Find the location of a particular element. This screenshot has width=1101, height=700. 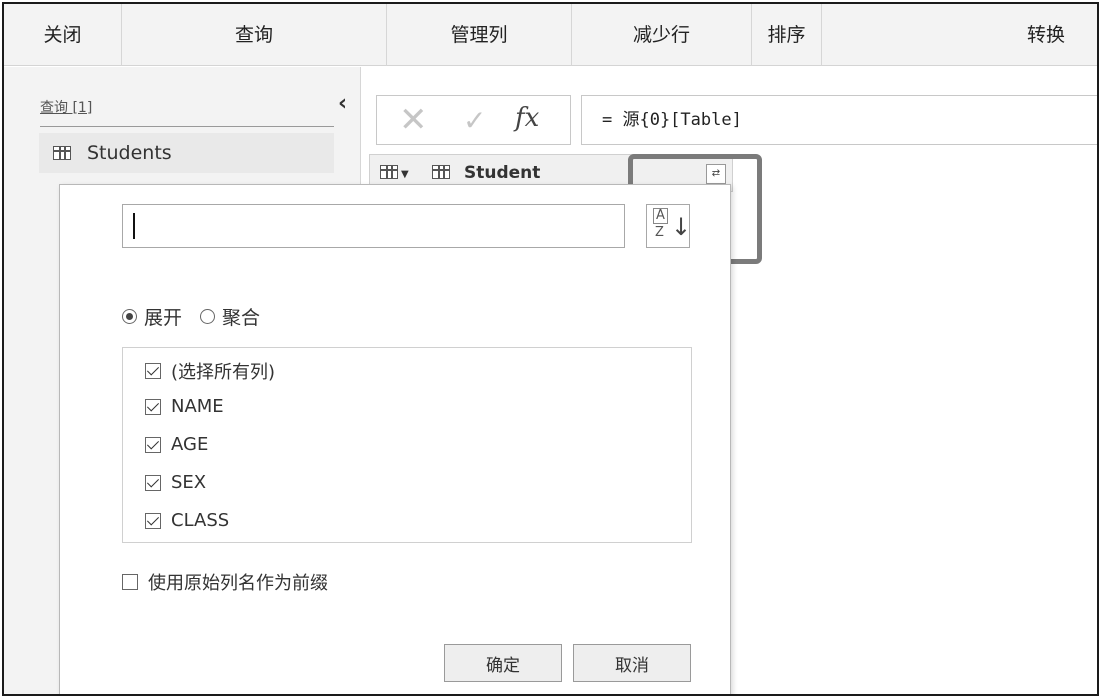

checklist-item-class: CLASS is located at coordinates (187, 520).